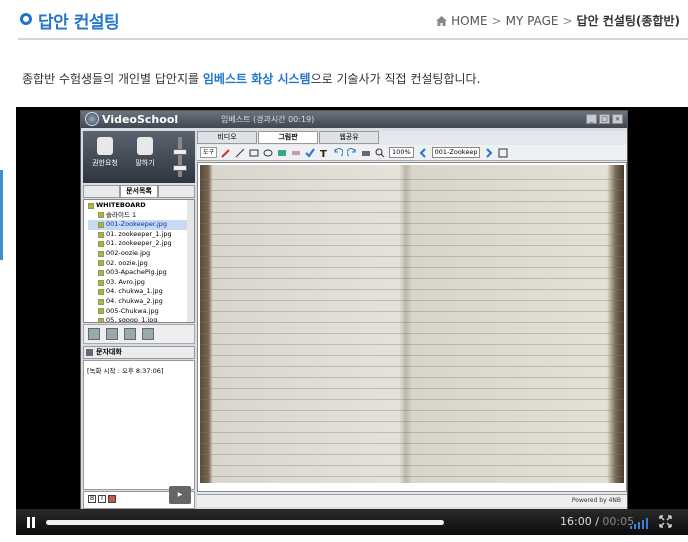  I want to click on pen-icon, so click(226, 153).